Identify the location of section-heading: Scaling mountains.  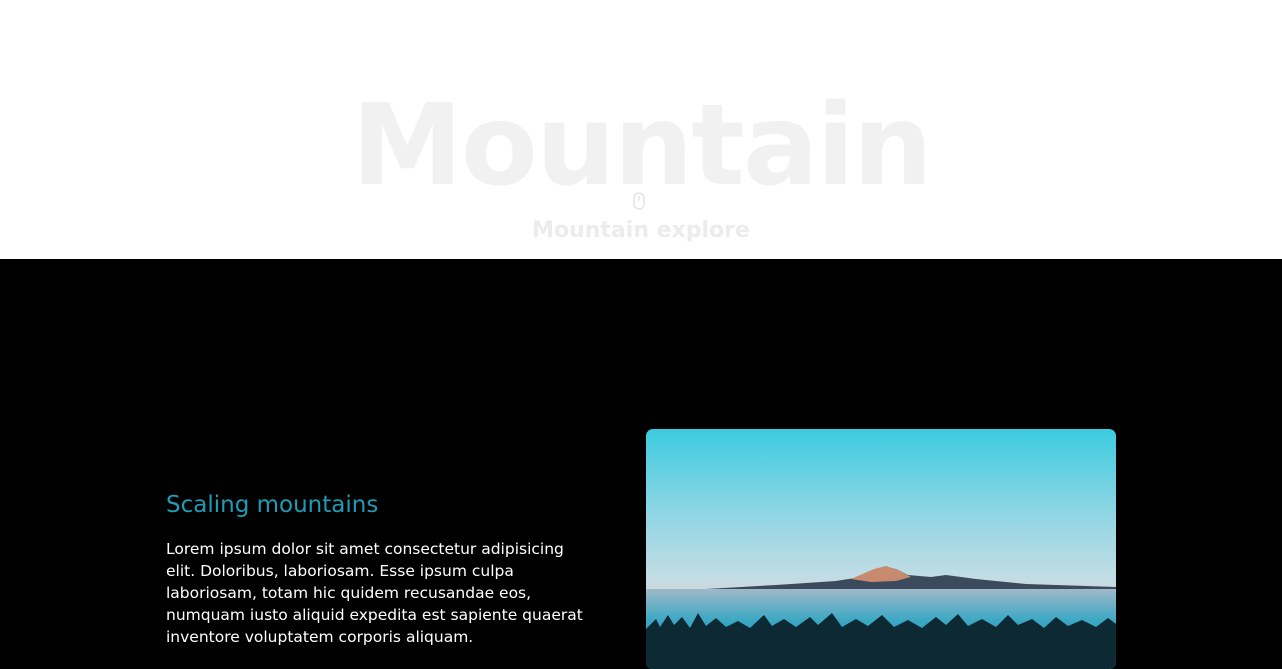
(272, 505).